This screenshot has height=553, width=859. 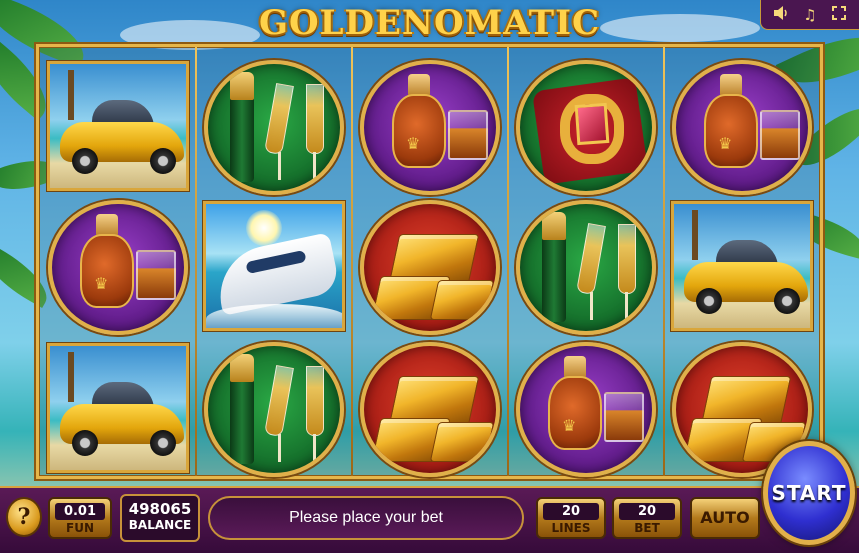 I want to click on title-bar: GOLDENOMATIC, so click(x=429, y=23).